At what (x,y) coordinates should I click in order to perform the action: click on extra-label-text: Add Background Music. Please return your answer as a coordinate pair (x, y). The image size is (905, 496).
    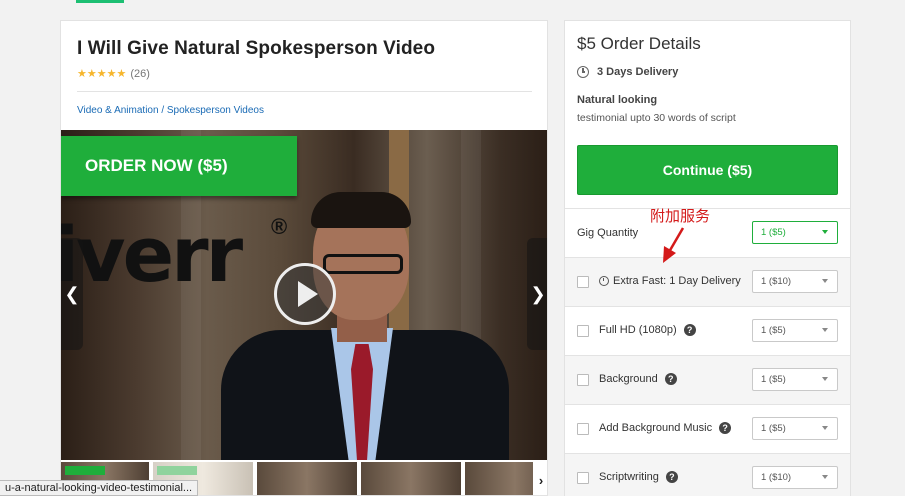
    Looking at the image, I should click on (656, 428).